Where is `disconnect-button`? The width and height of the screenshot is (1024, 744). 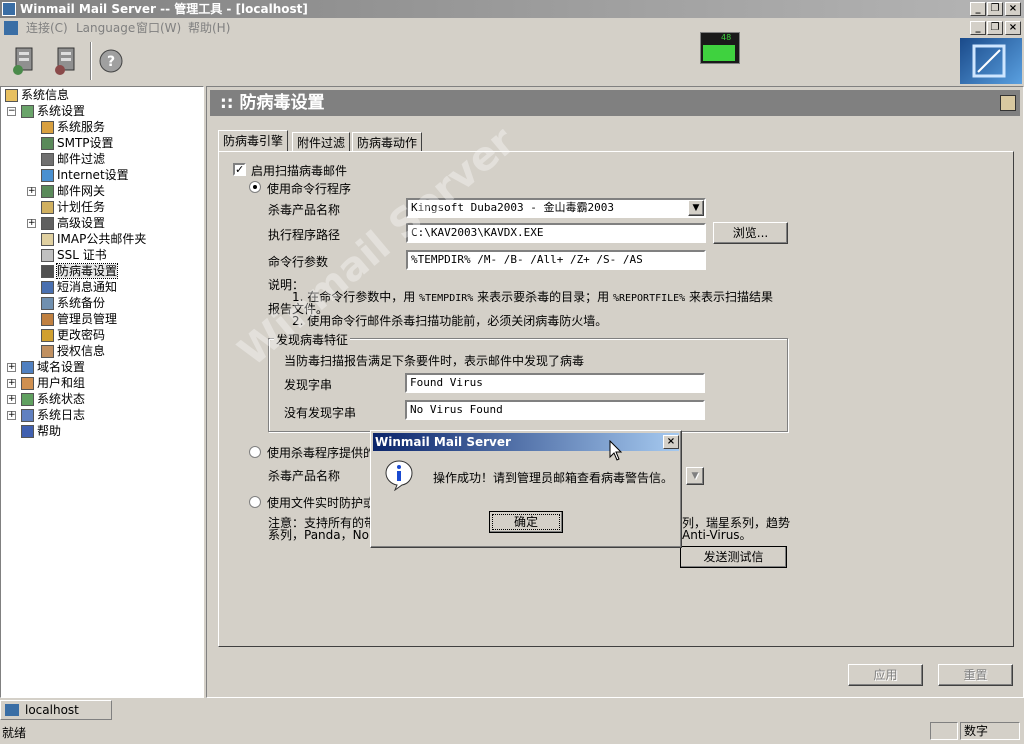 disconnect-button is located at coordinates (67, 61).